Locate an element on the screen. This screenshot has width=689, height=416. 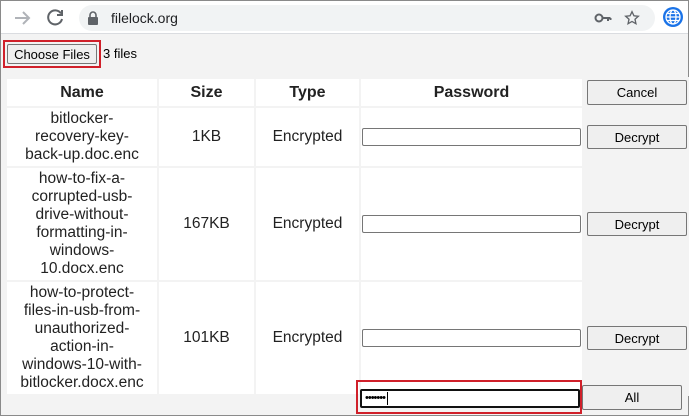
header-size: Size is located at coordinates (206, 92).